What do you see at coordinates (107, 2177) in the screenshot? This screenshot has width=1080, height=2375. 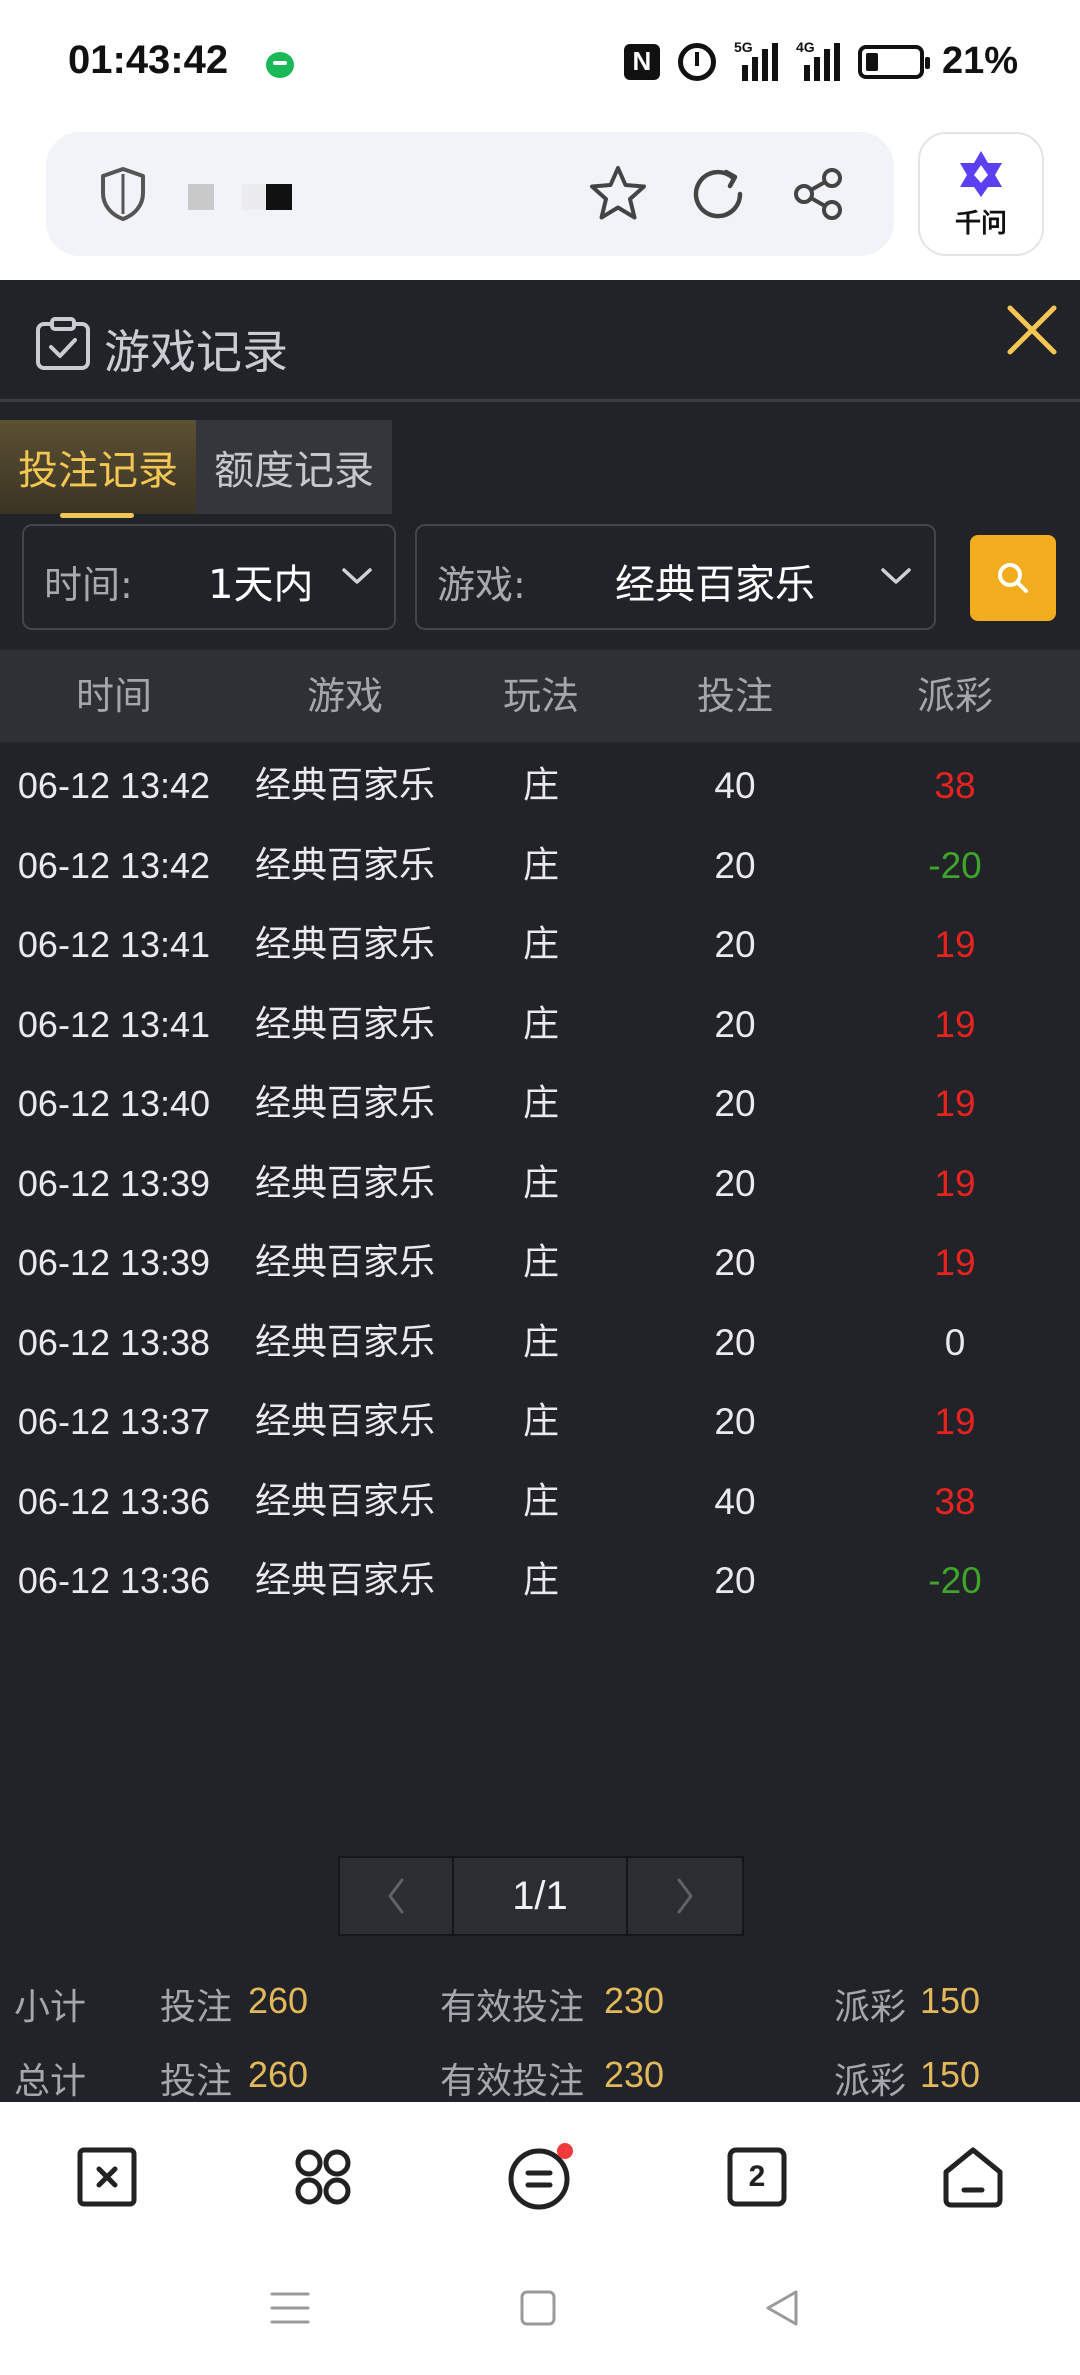 I see `close-tab-icon` at bounding box center [107, 2177].